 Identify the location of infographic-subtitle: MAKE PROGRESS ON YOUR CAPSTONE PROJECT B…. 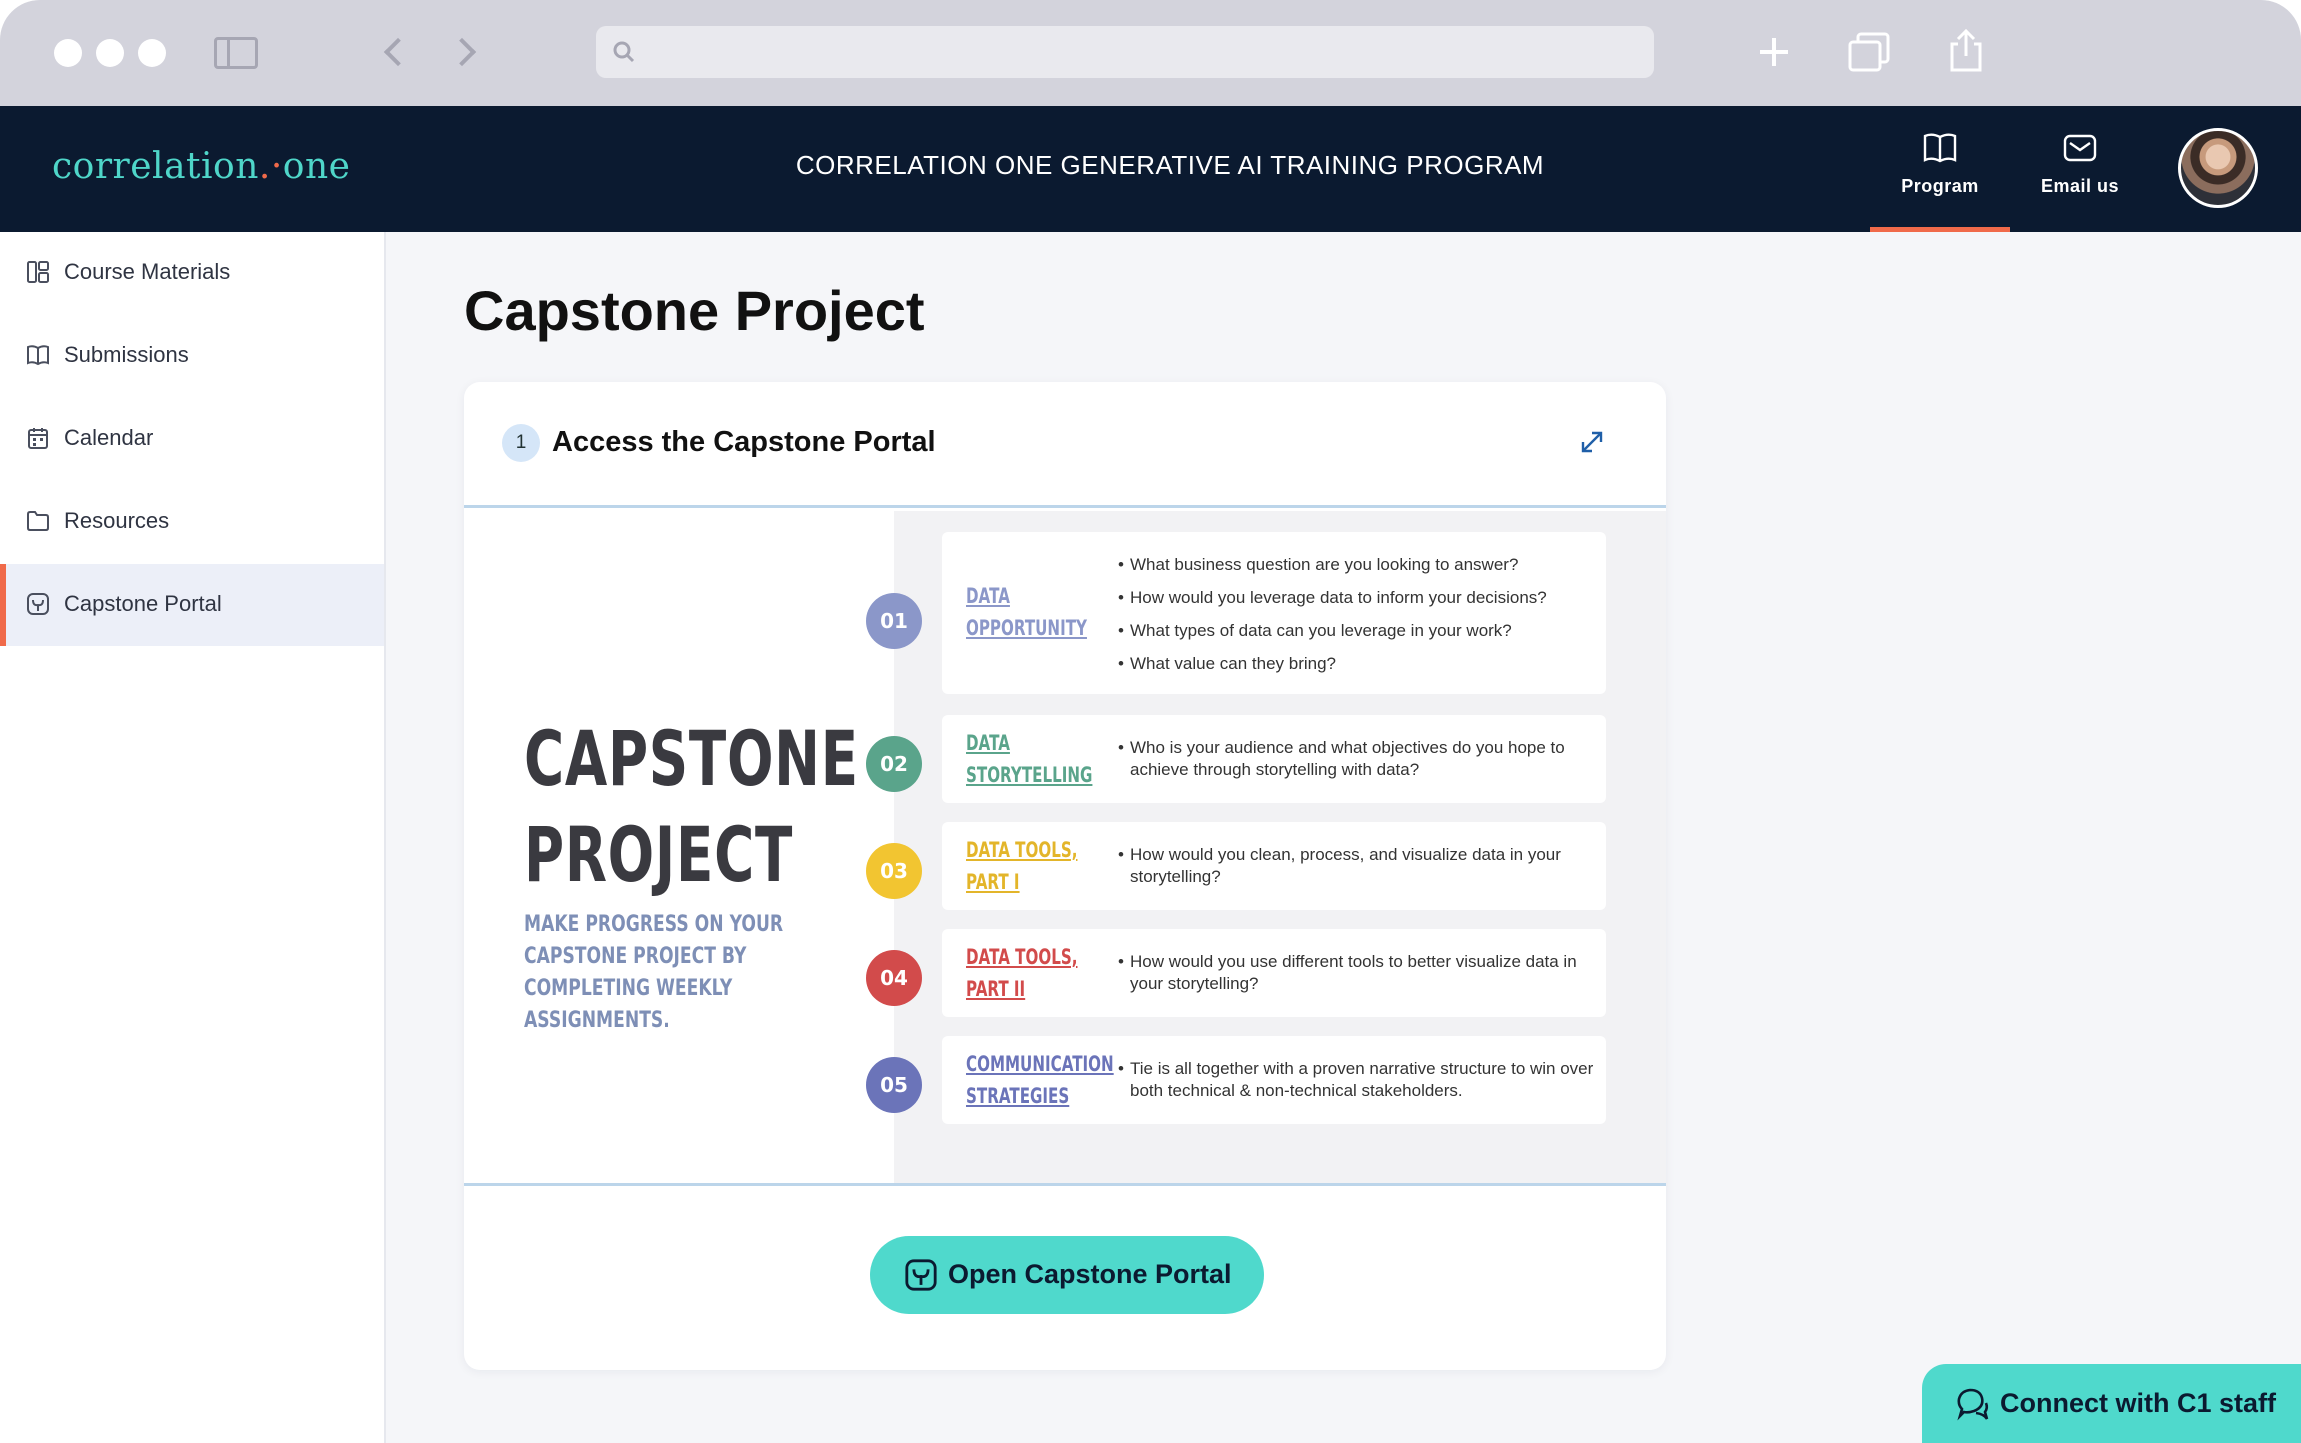
(654, 972).